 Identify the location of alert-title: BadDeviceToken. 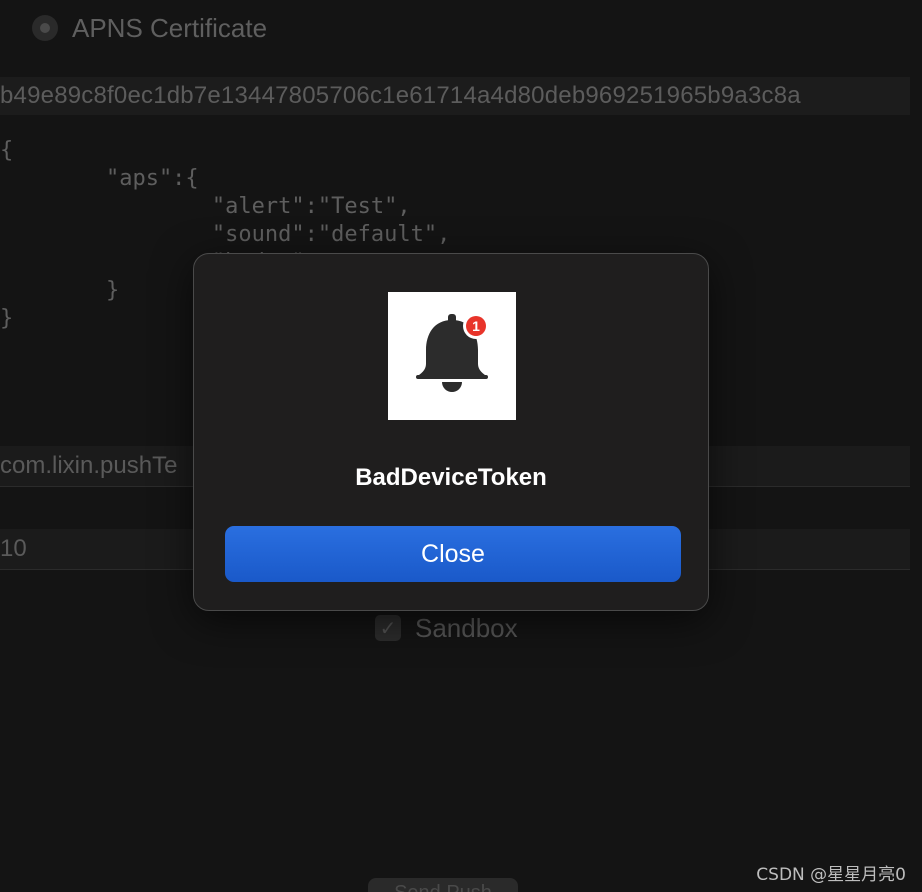
(451, 477).